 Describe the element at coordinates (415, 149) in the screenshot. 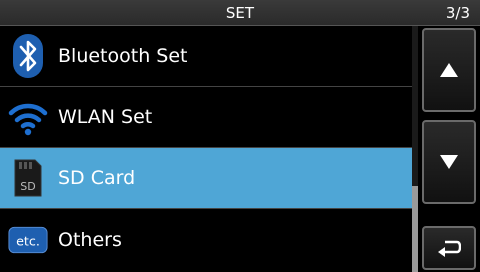

I see `scrollbar` at that location.